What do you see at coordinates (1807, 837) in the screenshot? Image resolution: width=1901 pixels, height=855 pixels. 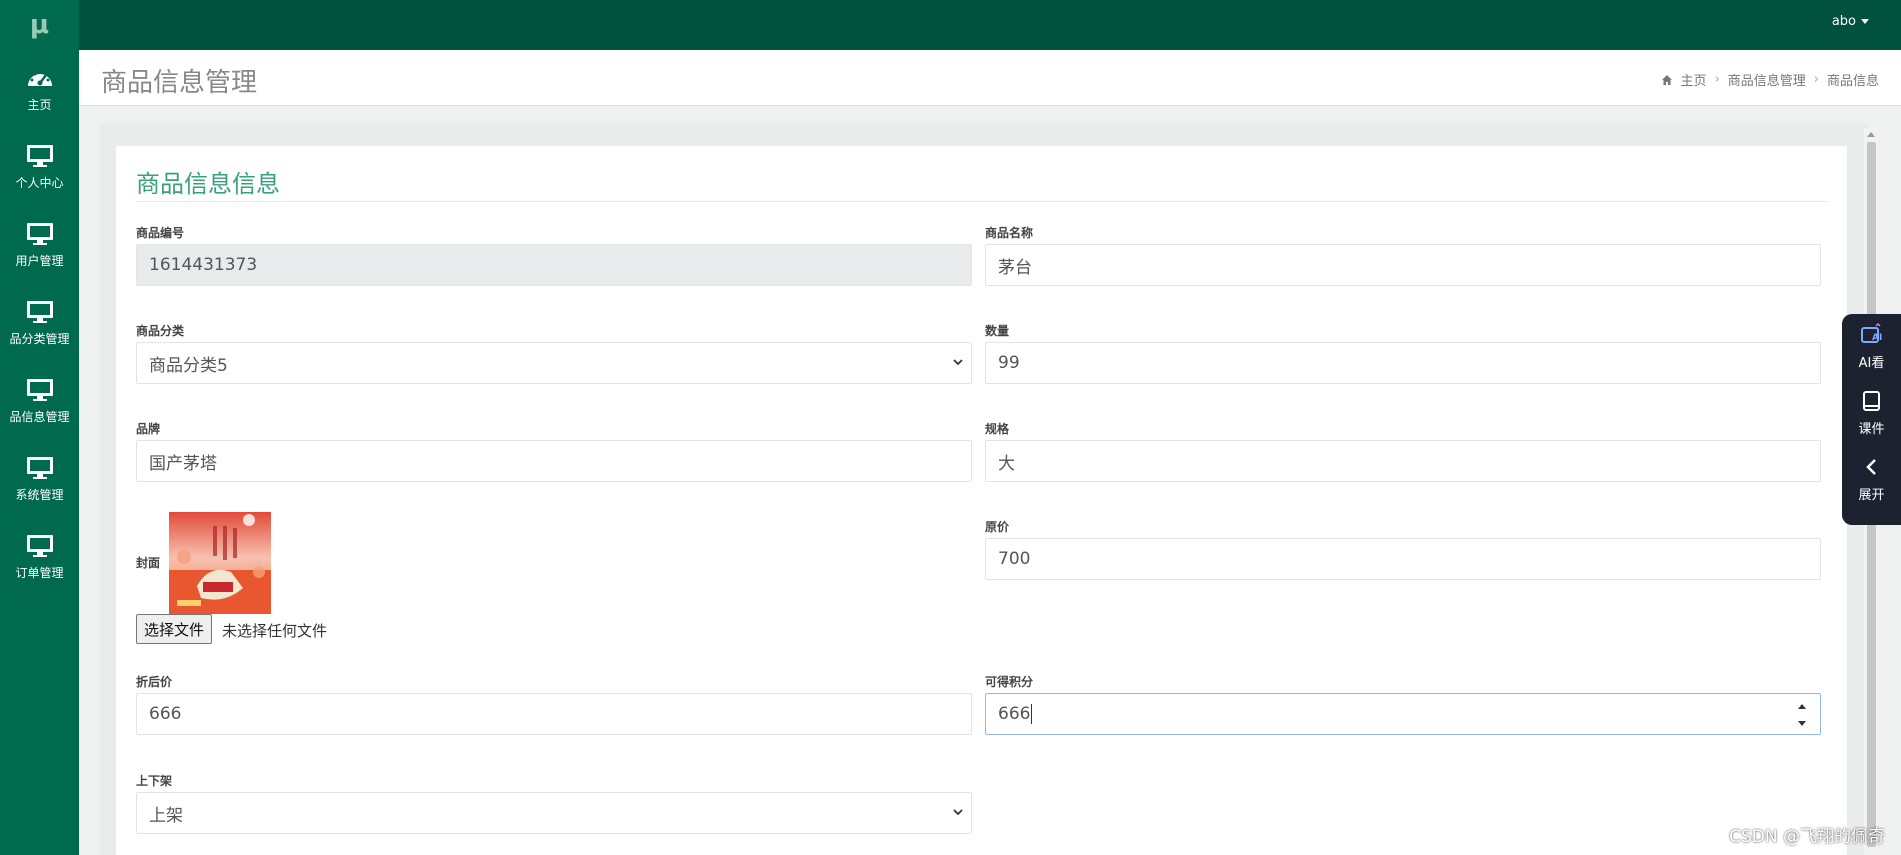 I see `watermark: CSDN @飞翔的佩奇` at bounding box center [1807, 837].